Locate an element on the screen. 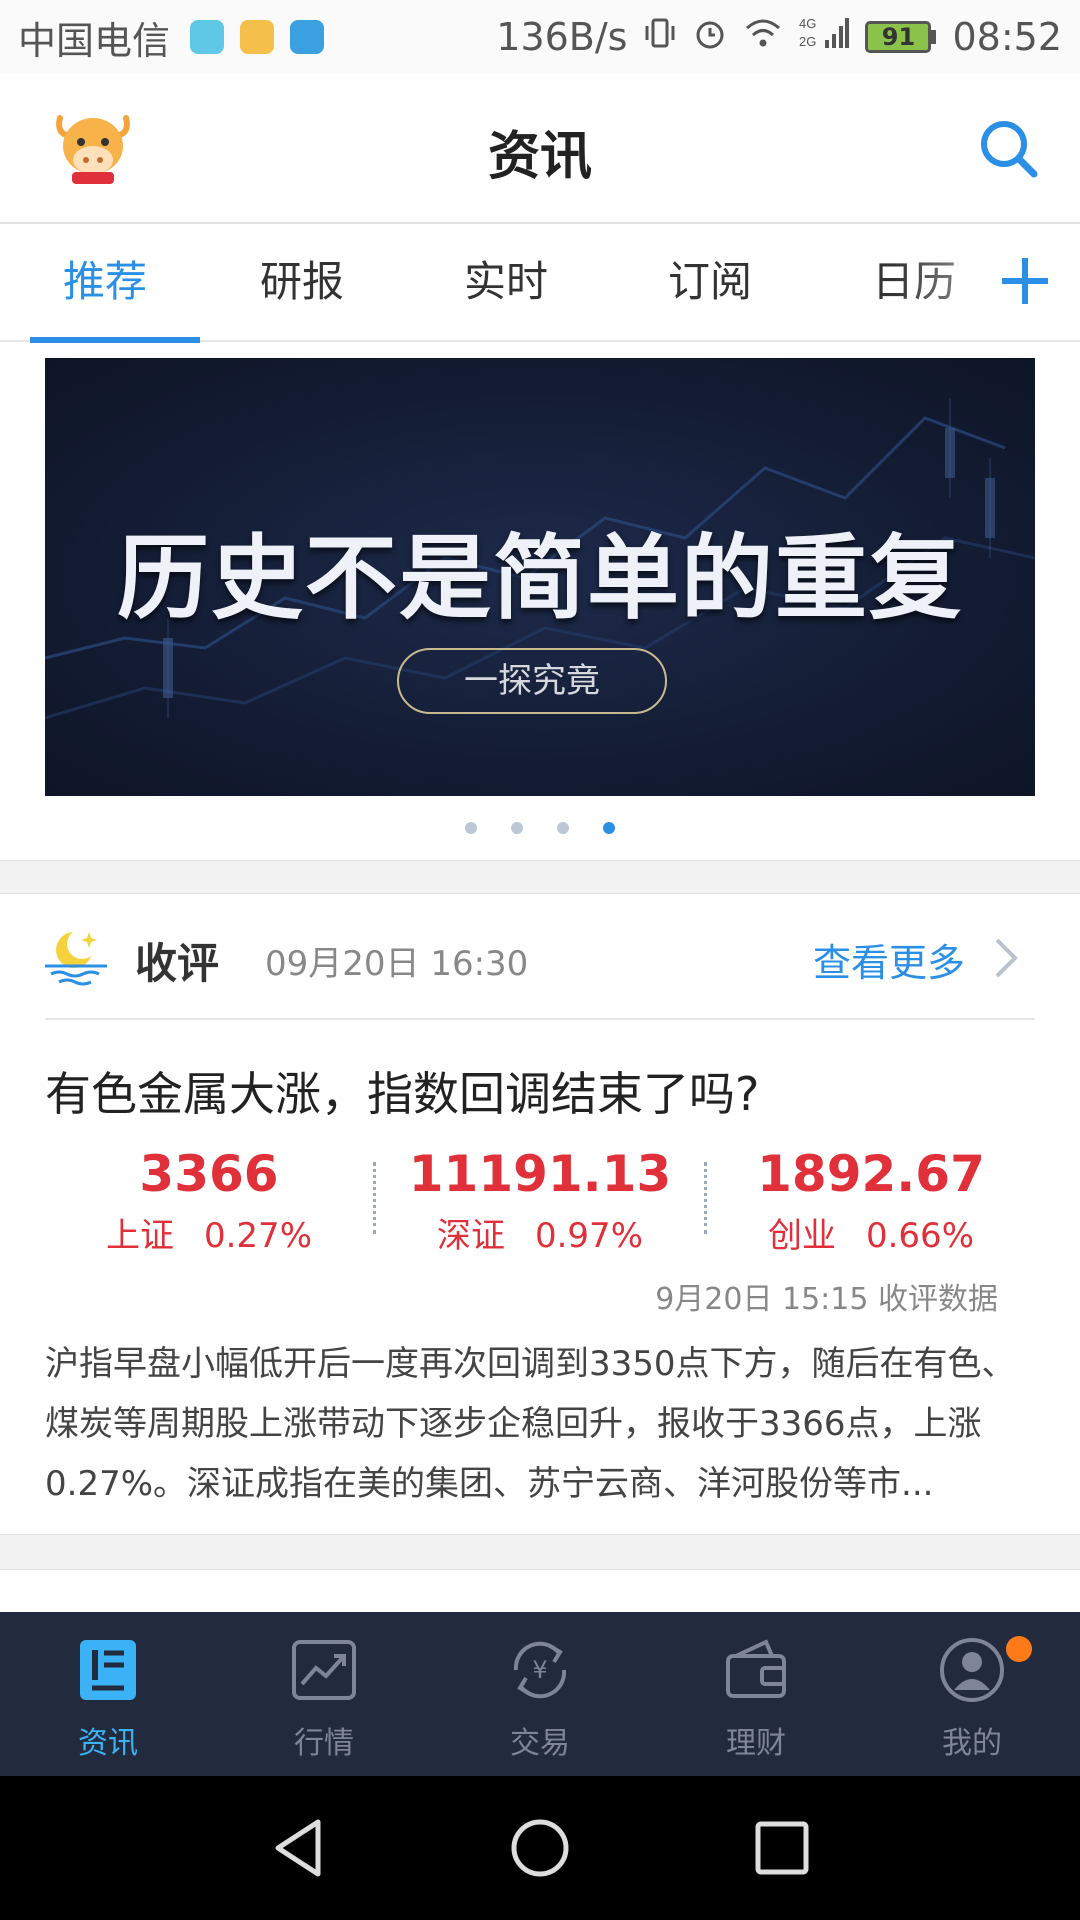 This screenshot has width=1080, height=1920. tab-calendar: 日历 is located at coordinates (914, 282).